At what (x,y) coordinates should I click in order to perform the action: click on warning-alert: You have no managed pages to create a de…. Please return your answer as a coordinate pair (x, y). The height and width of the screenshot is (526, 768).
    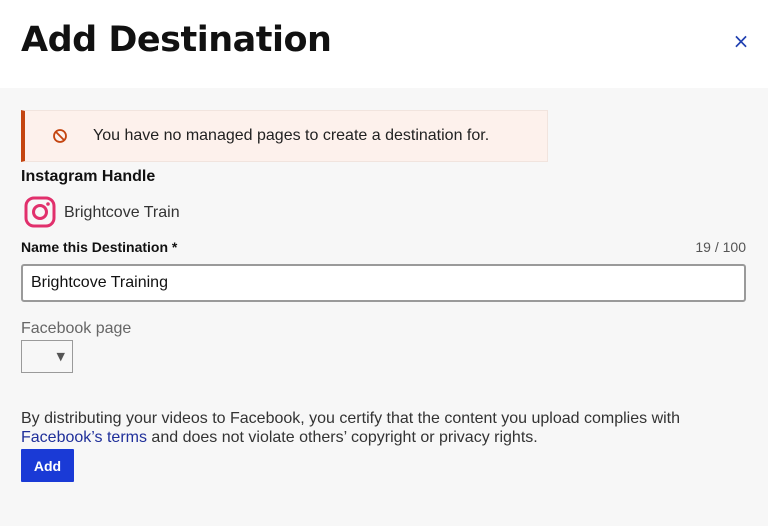
    Looking at the image, I should click on (284, 136).